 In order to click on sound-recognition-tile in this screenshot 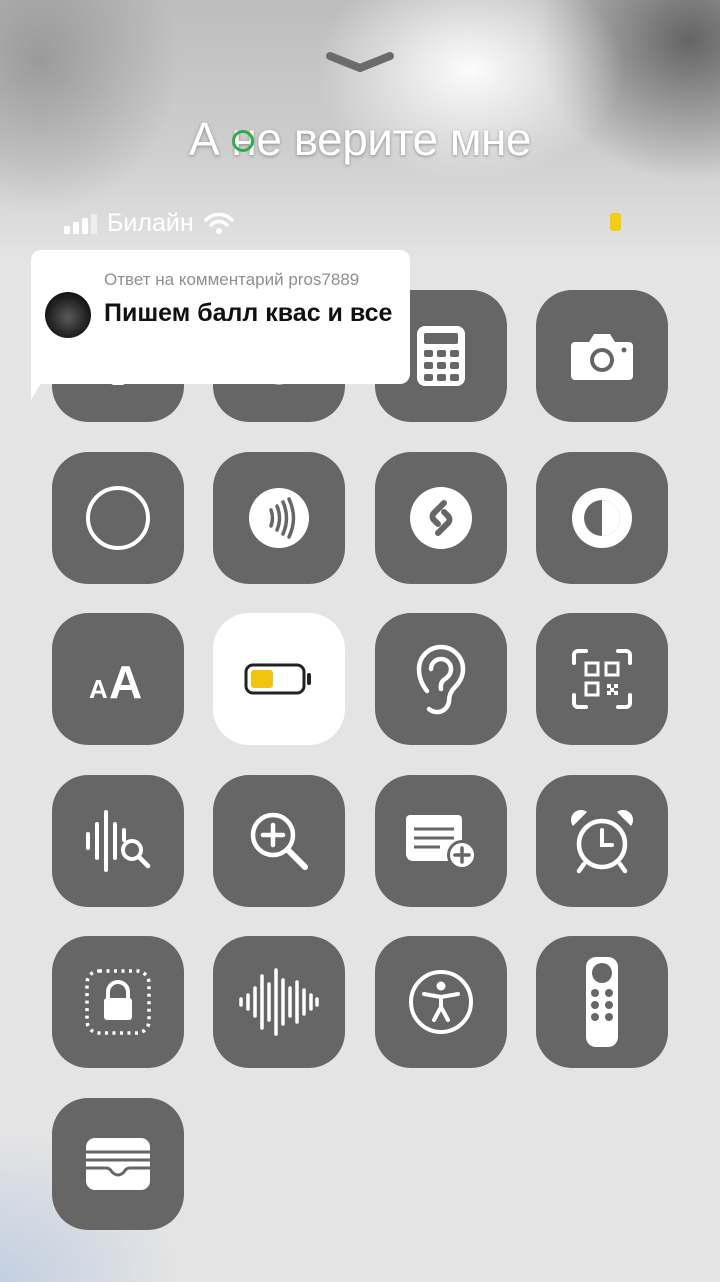, I will do `click(118, 841)`.